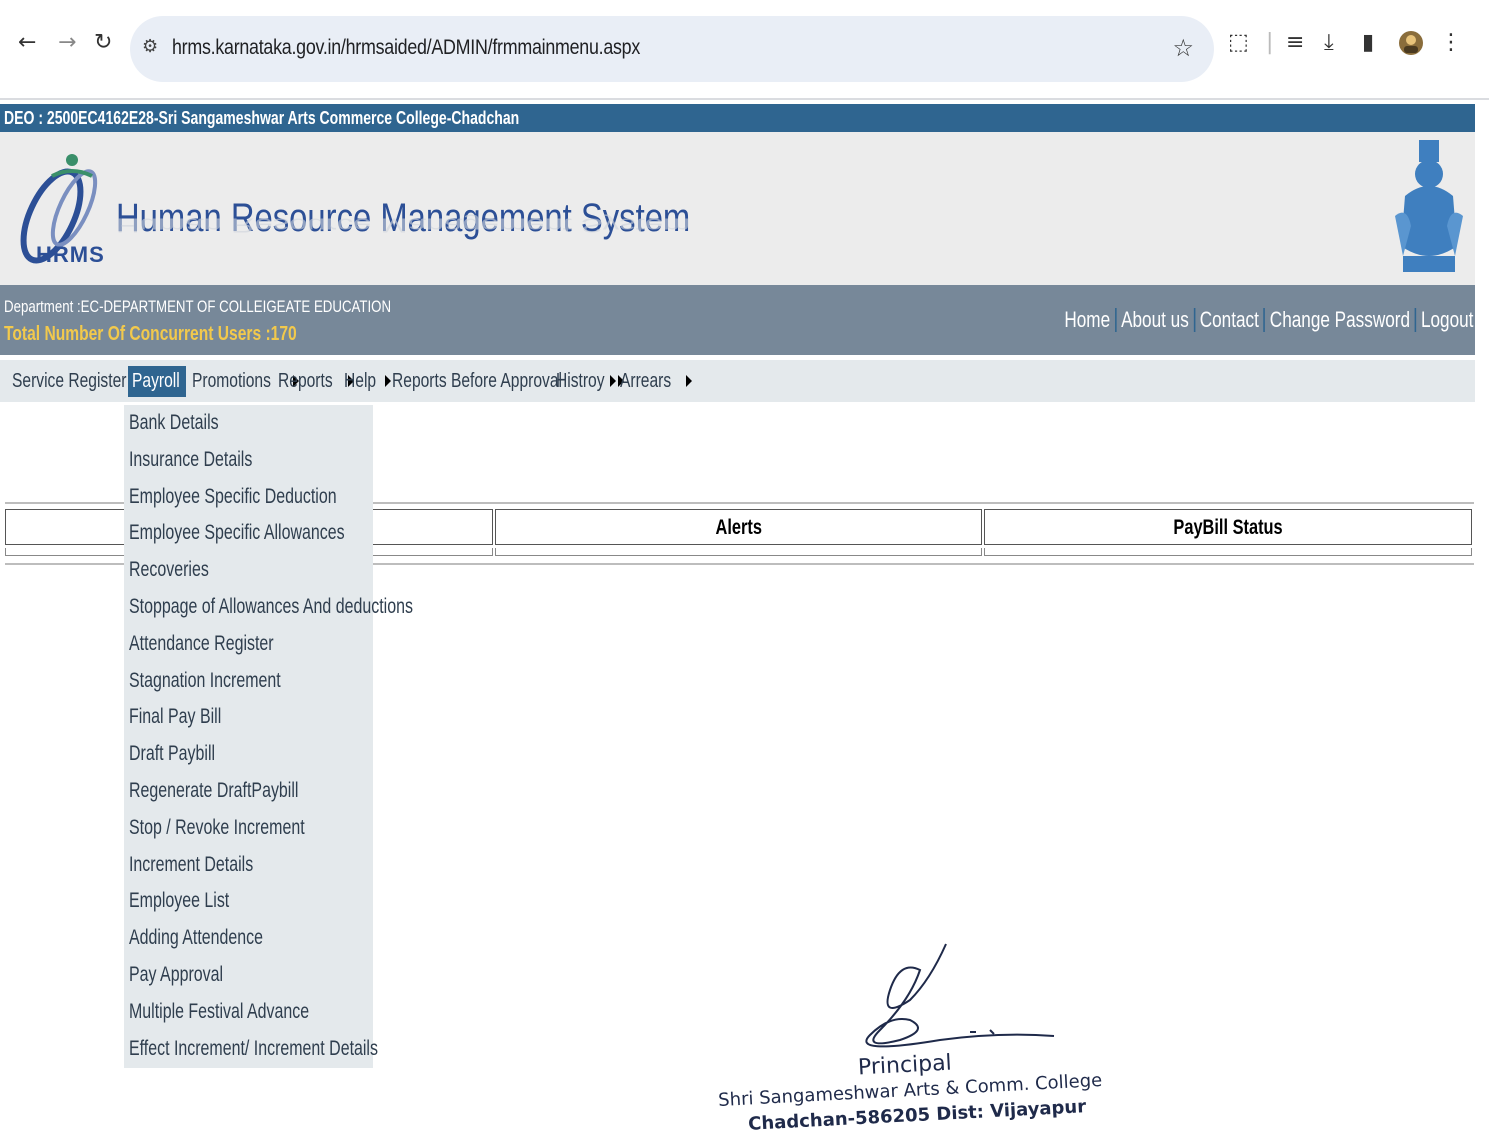 The height and width of the screenshot is (1140, 1489). I want to click on dropdown-item-label: Stagnation Increment, so click(205, 680).